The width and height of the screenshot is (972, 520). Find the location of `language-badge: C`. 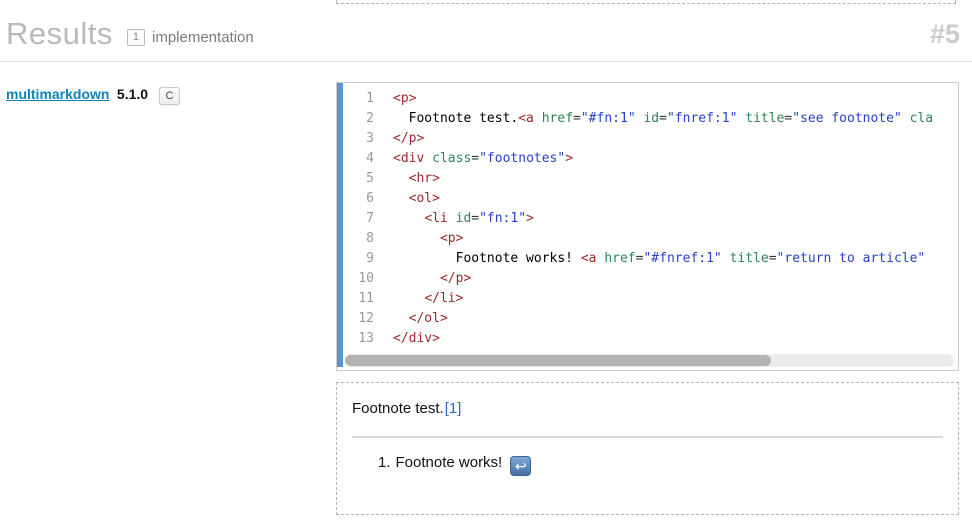

language-badge: C is located at coordinates (169, 96).